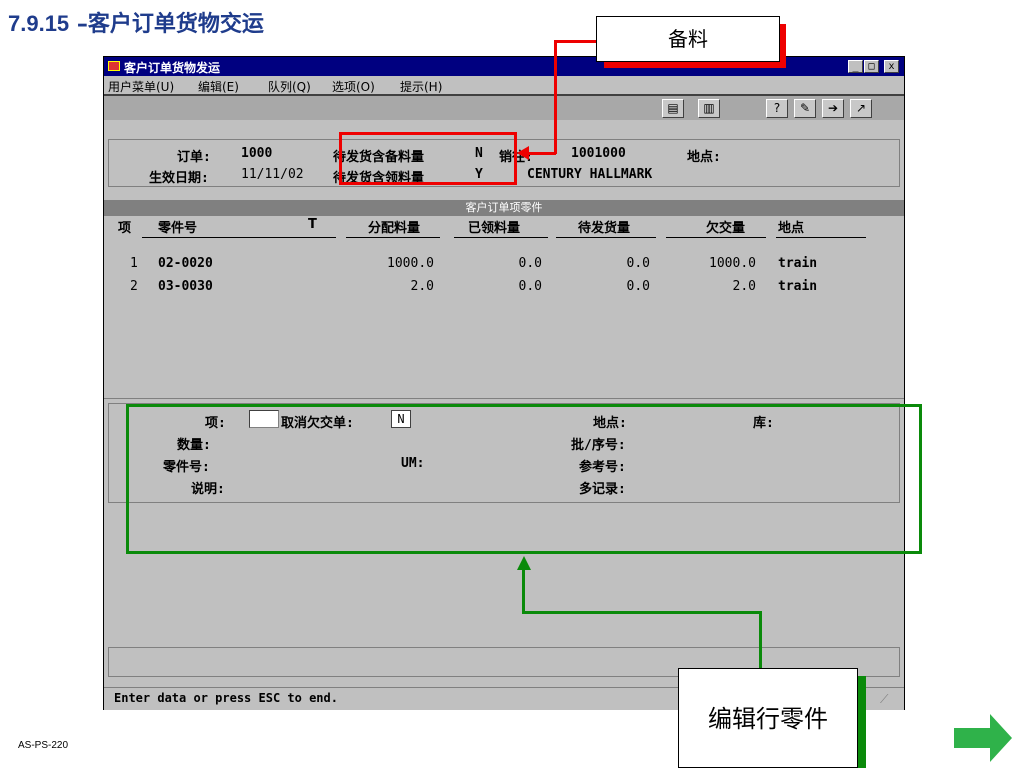  What do you see at coordinates (134, 263) in the screenshot?
I see `row-item: 1` at bounding box center [134, 263].